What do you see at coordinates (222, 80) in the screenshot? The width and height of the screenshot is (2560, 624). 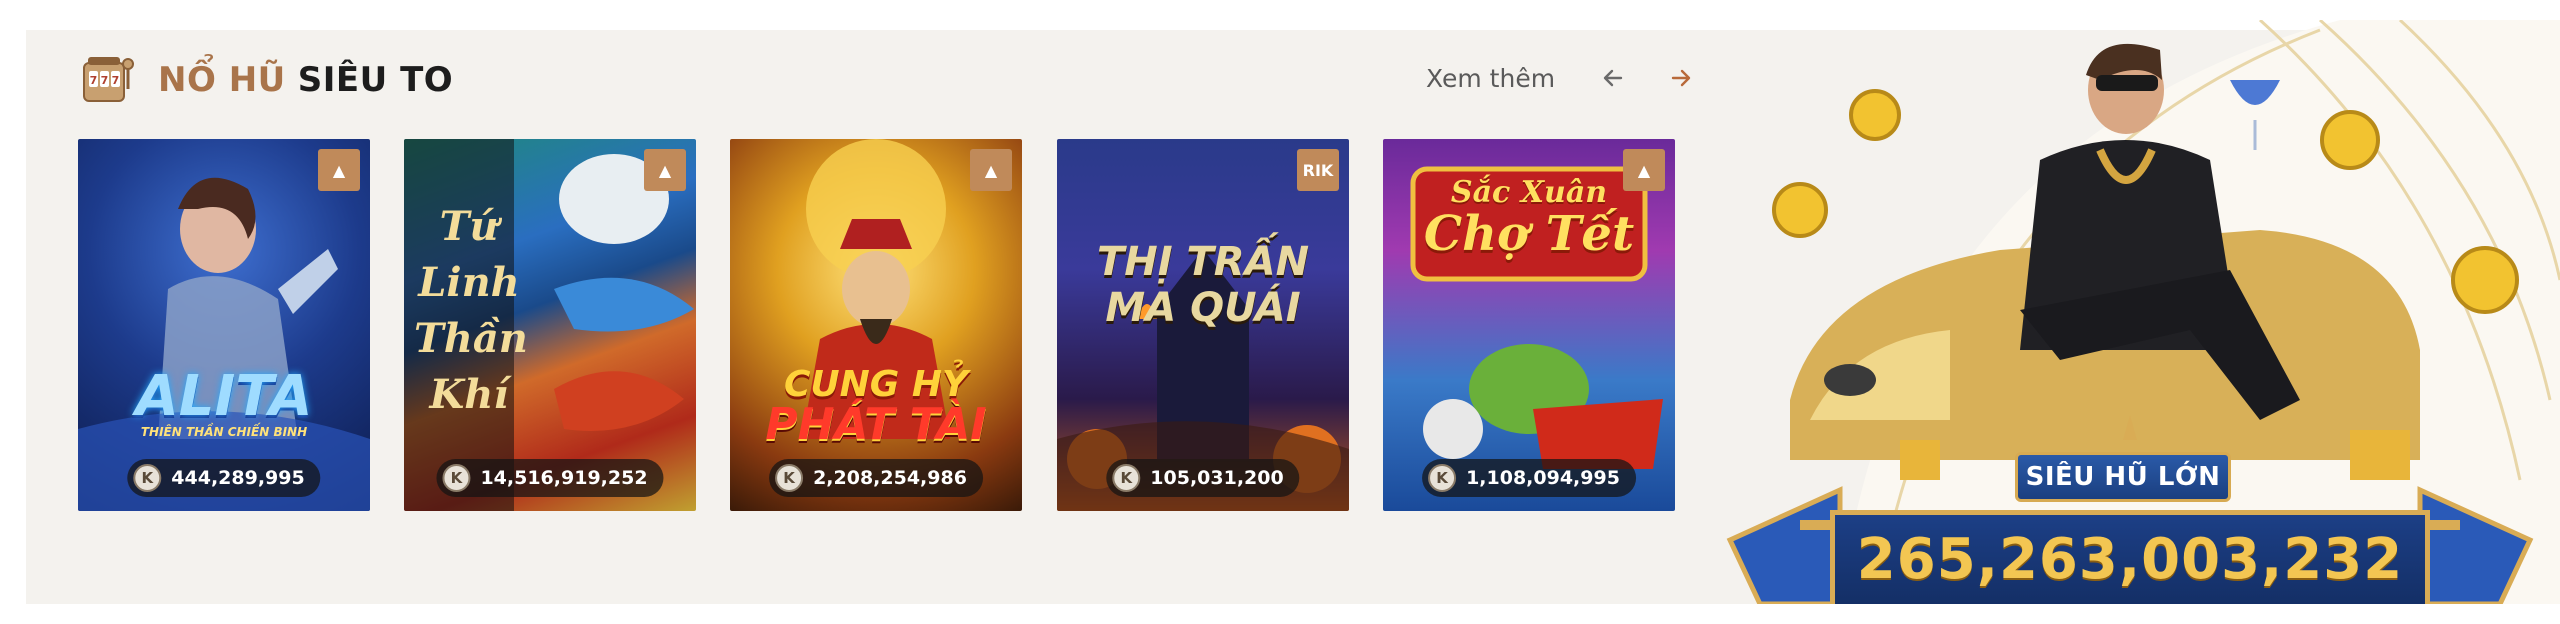 I see `section-title-accent: NỔ HŨ` at bounding box center [222, 80].